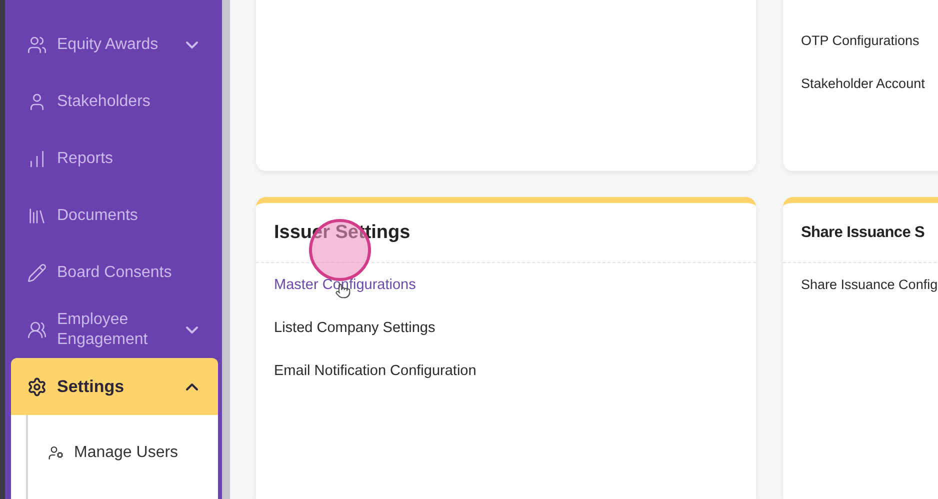  I want to click on scrollbar, so click(226, 249).